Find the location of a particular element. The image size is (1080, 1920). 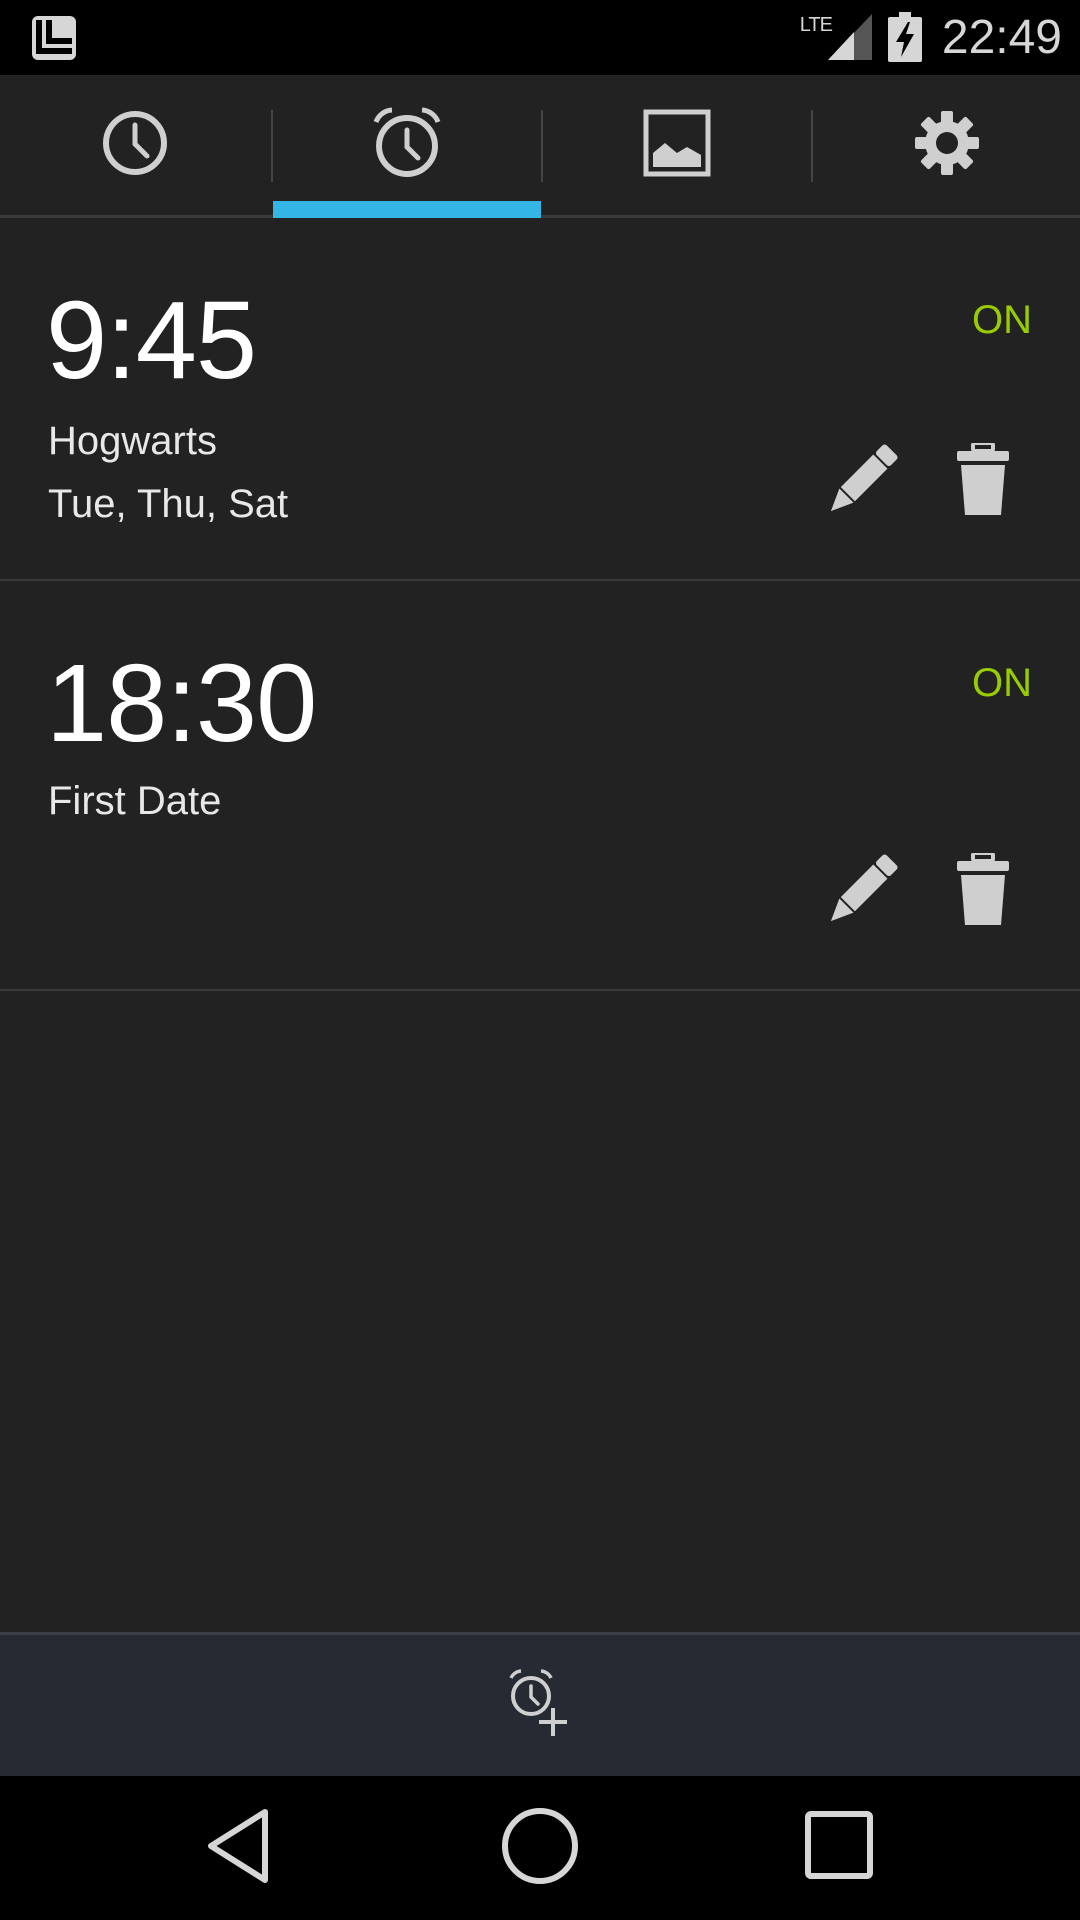

battery-charging-icon is located at coordinates (905, 37).